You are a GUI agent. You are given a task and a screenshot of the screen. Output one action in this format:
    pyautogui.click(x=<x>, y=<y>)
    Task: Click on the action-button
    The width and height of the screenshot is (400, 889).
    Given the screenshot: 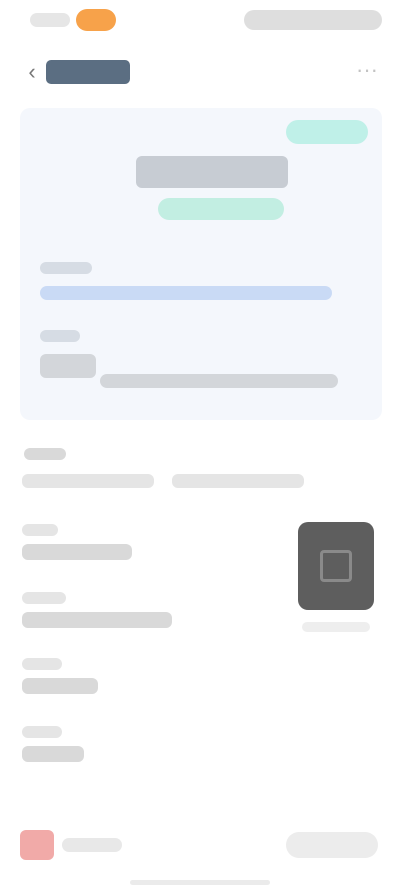 What is the action you would take?
    pyautogui.click(x=332, y=845)
    